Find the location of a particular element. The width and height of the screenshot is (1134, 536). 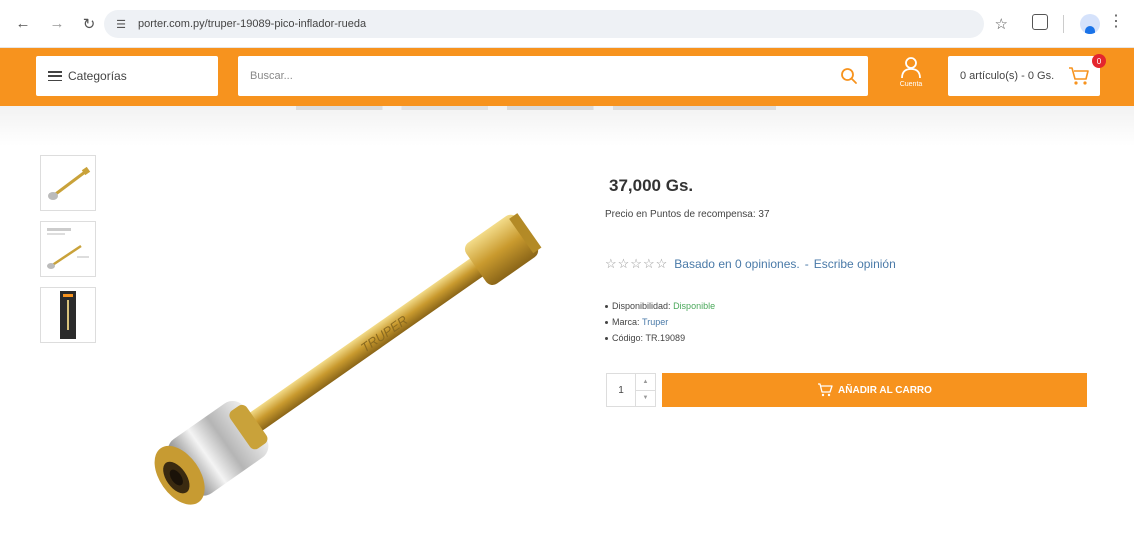

bookmark-star-icon: ☆ is located at coordinates (1001, 24).